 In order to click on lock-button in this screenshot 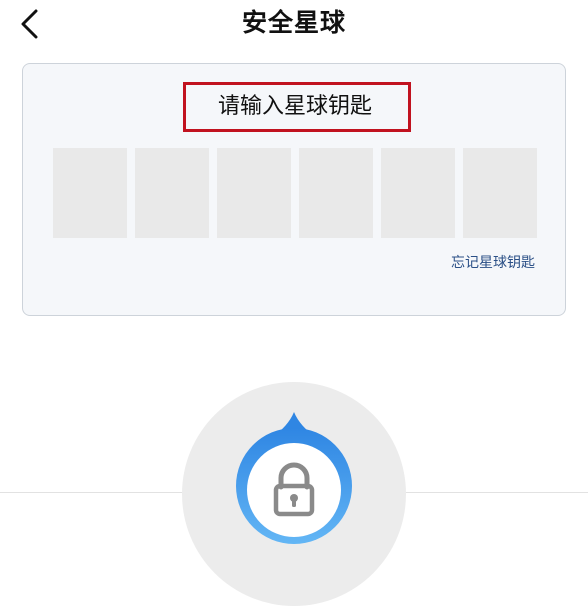, I will do `click(294, 478)`.